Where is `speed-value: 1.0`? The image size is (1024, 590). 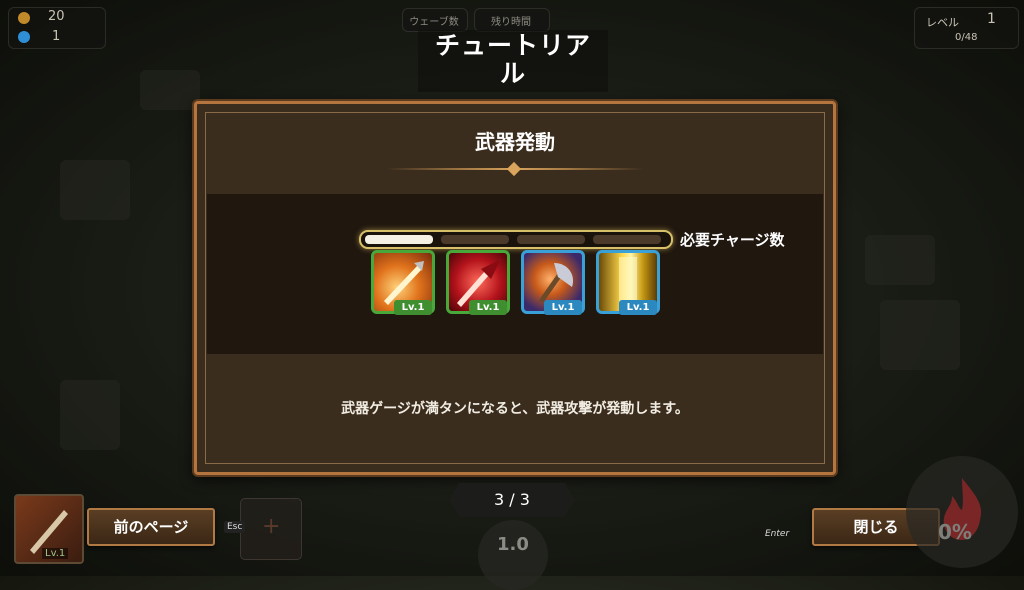 speed-value: 1.0 is located at coordinates (513, 544).